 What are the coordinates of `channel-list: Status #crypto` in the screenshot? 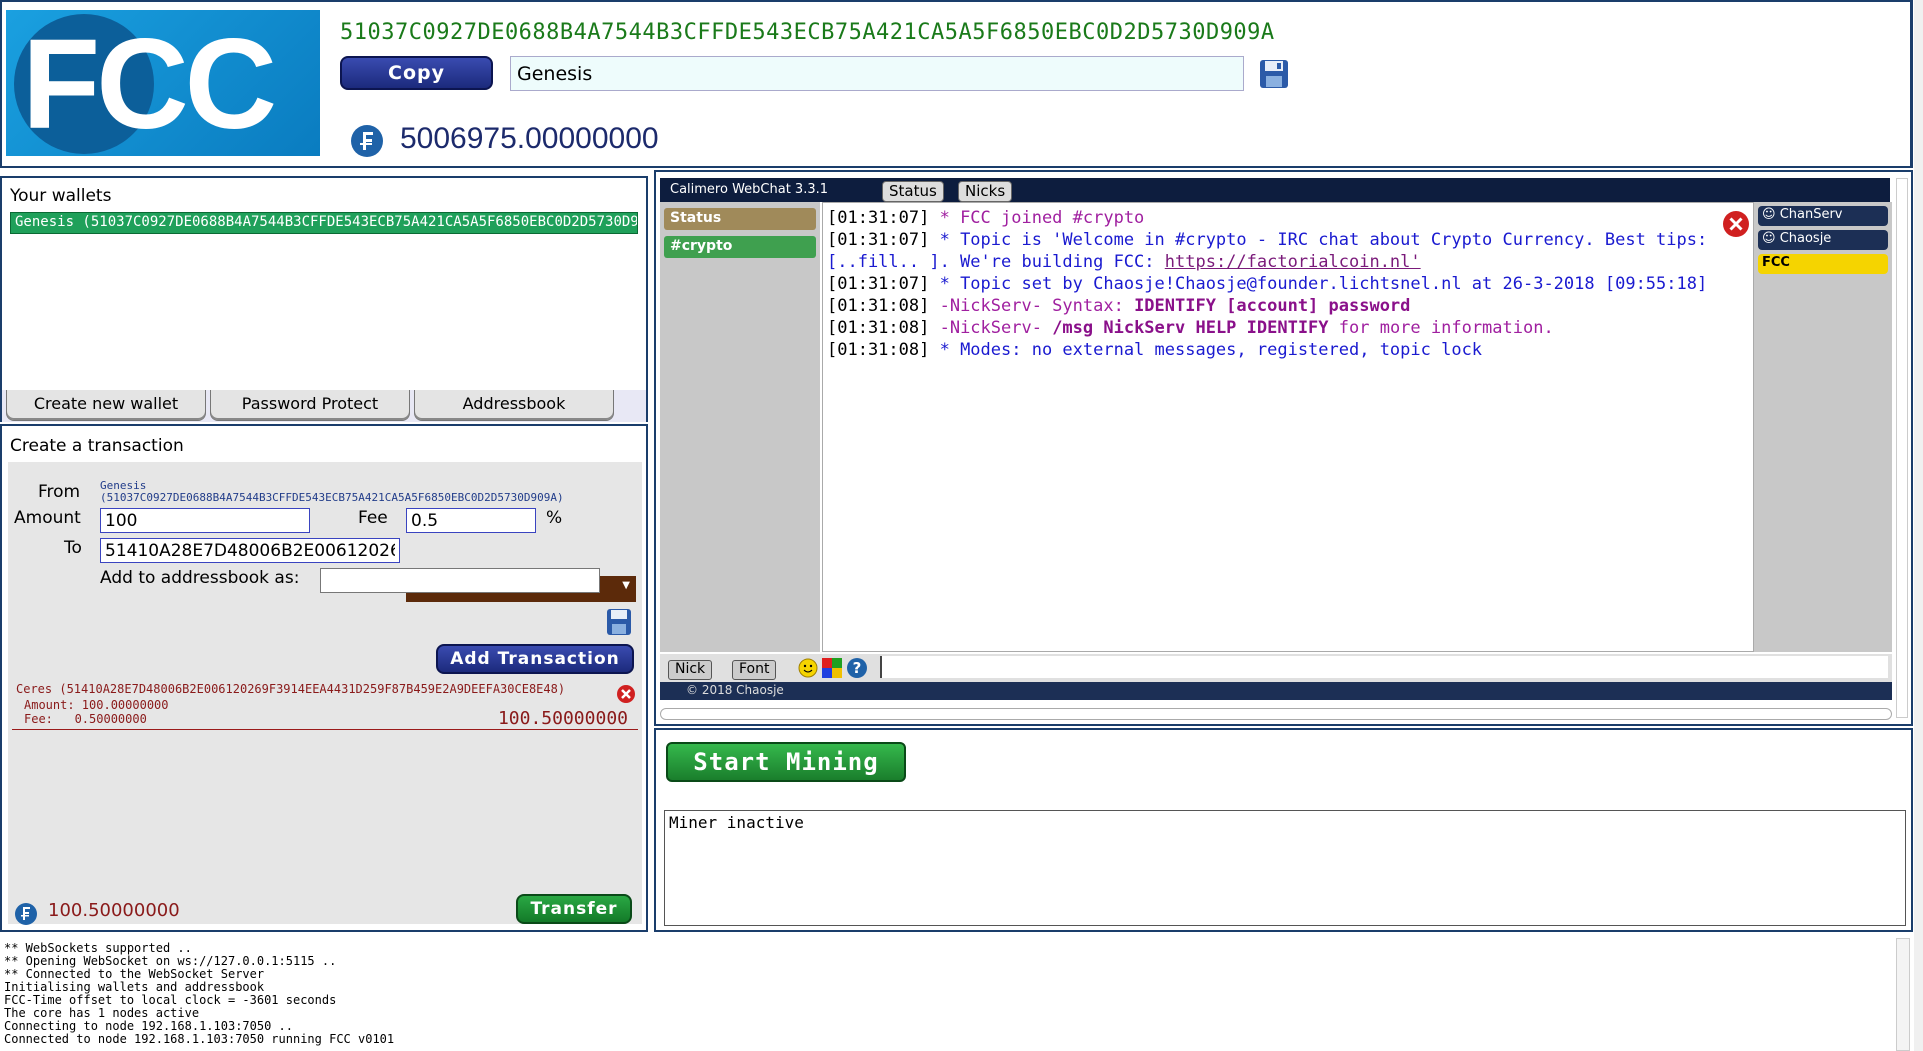 It's located at (740, 427).